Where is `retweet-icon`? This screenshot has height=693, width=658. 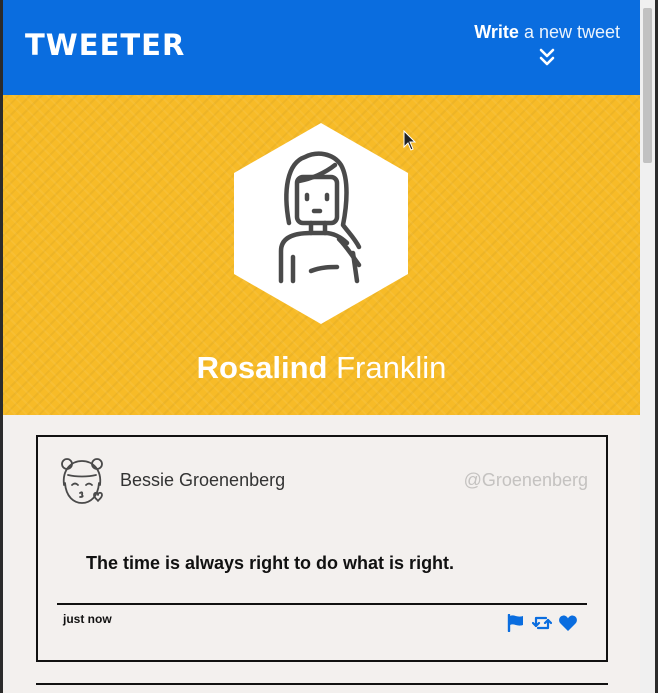 retweet-icon is located at coordinates (542, 623).